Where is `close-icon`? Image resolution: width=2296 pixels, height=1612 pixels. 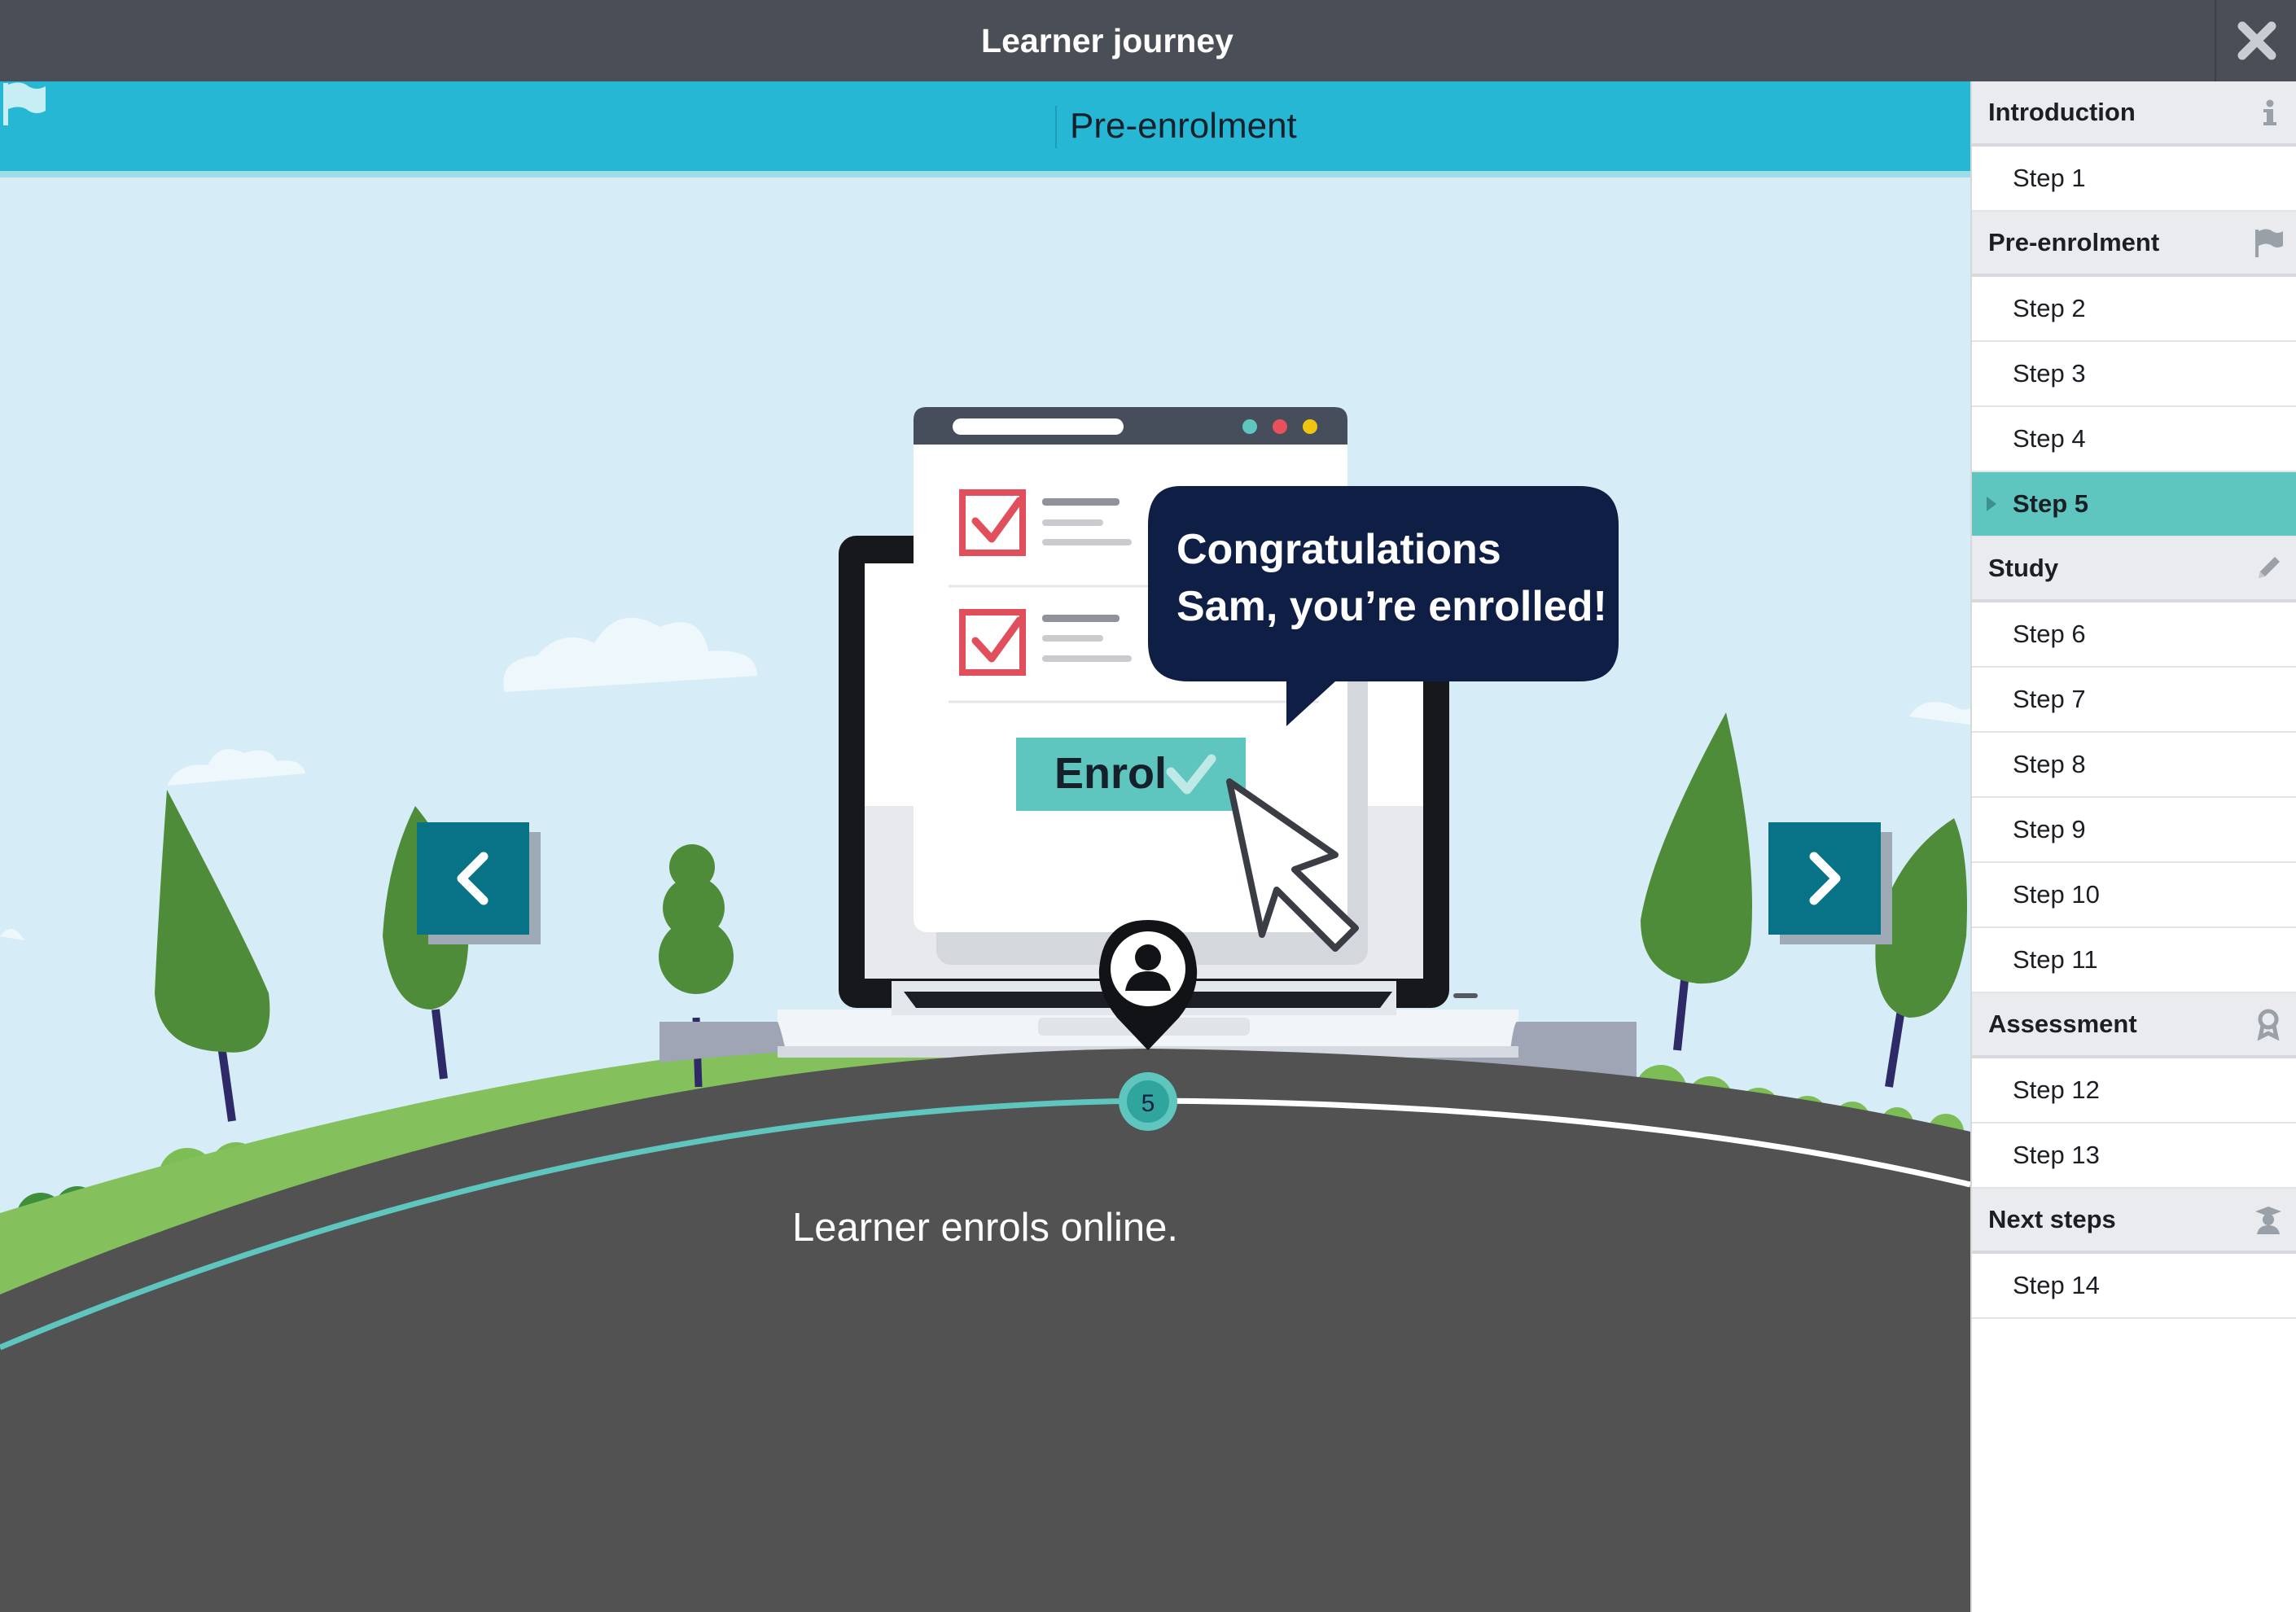
close-icon is located at coordinates (2256, 40).